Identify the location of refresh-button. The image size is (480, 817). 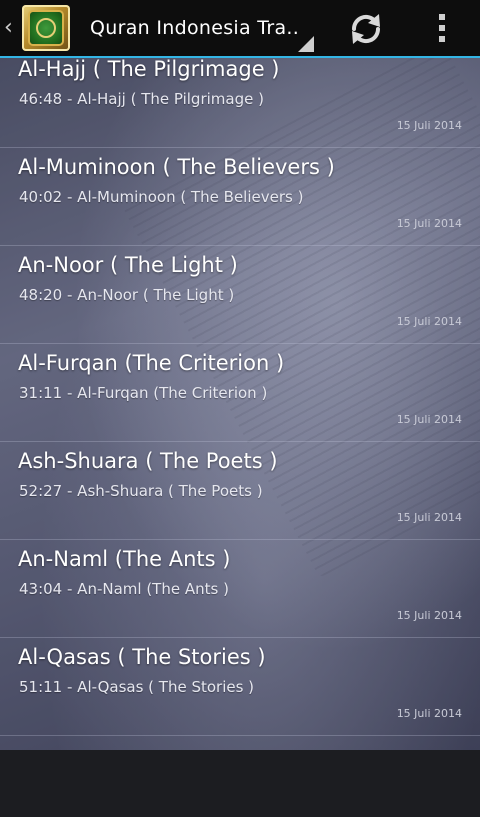
(366, 29).